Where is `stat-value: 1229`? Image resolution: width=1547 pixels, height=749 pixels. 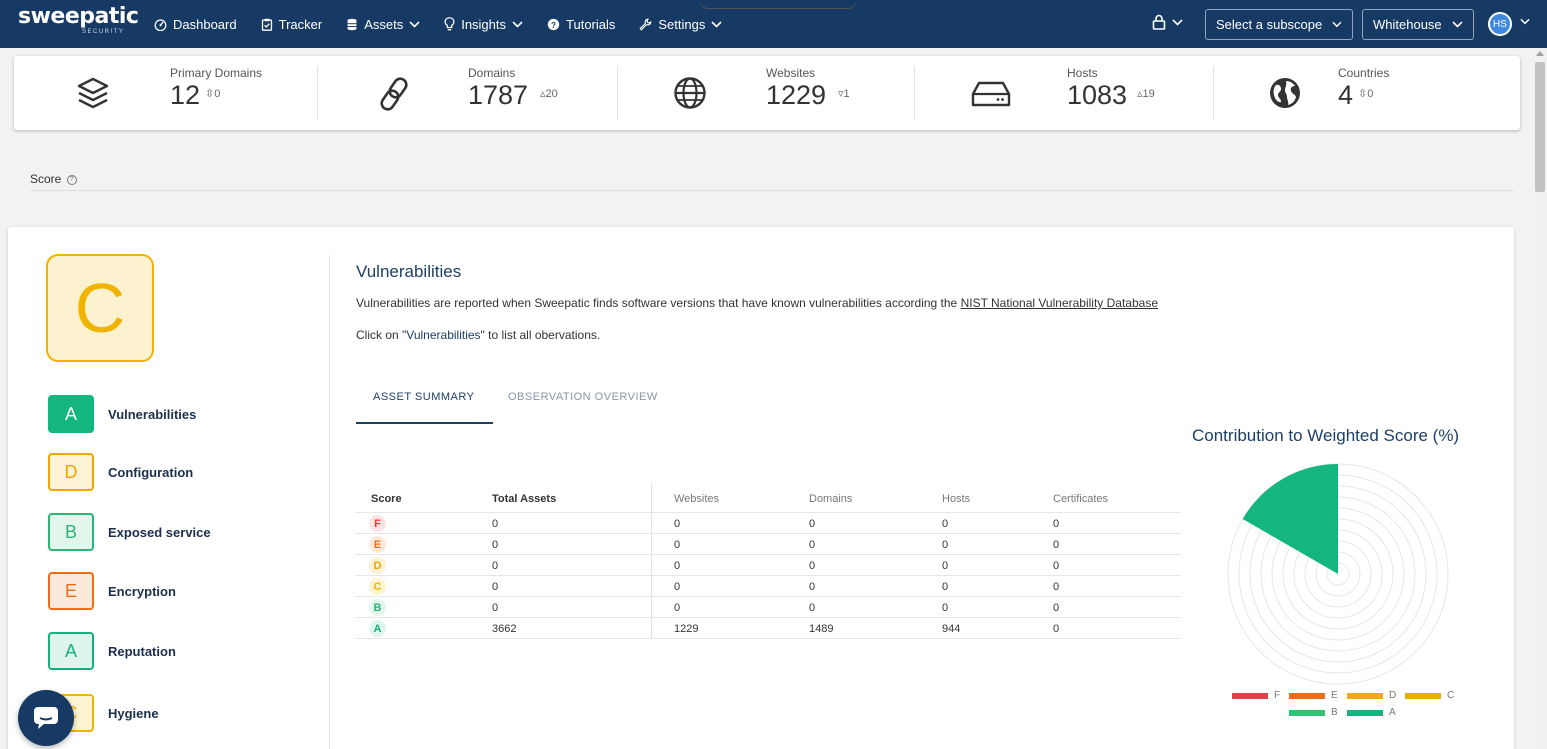 stat-value: 1229 is located at coordinates (796, 95).